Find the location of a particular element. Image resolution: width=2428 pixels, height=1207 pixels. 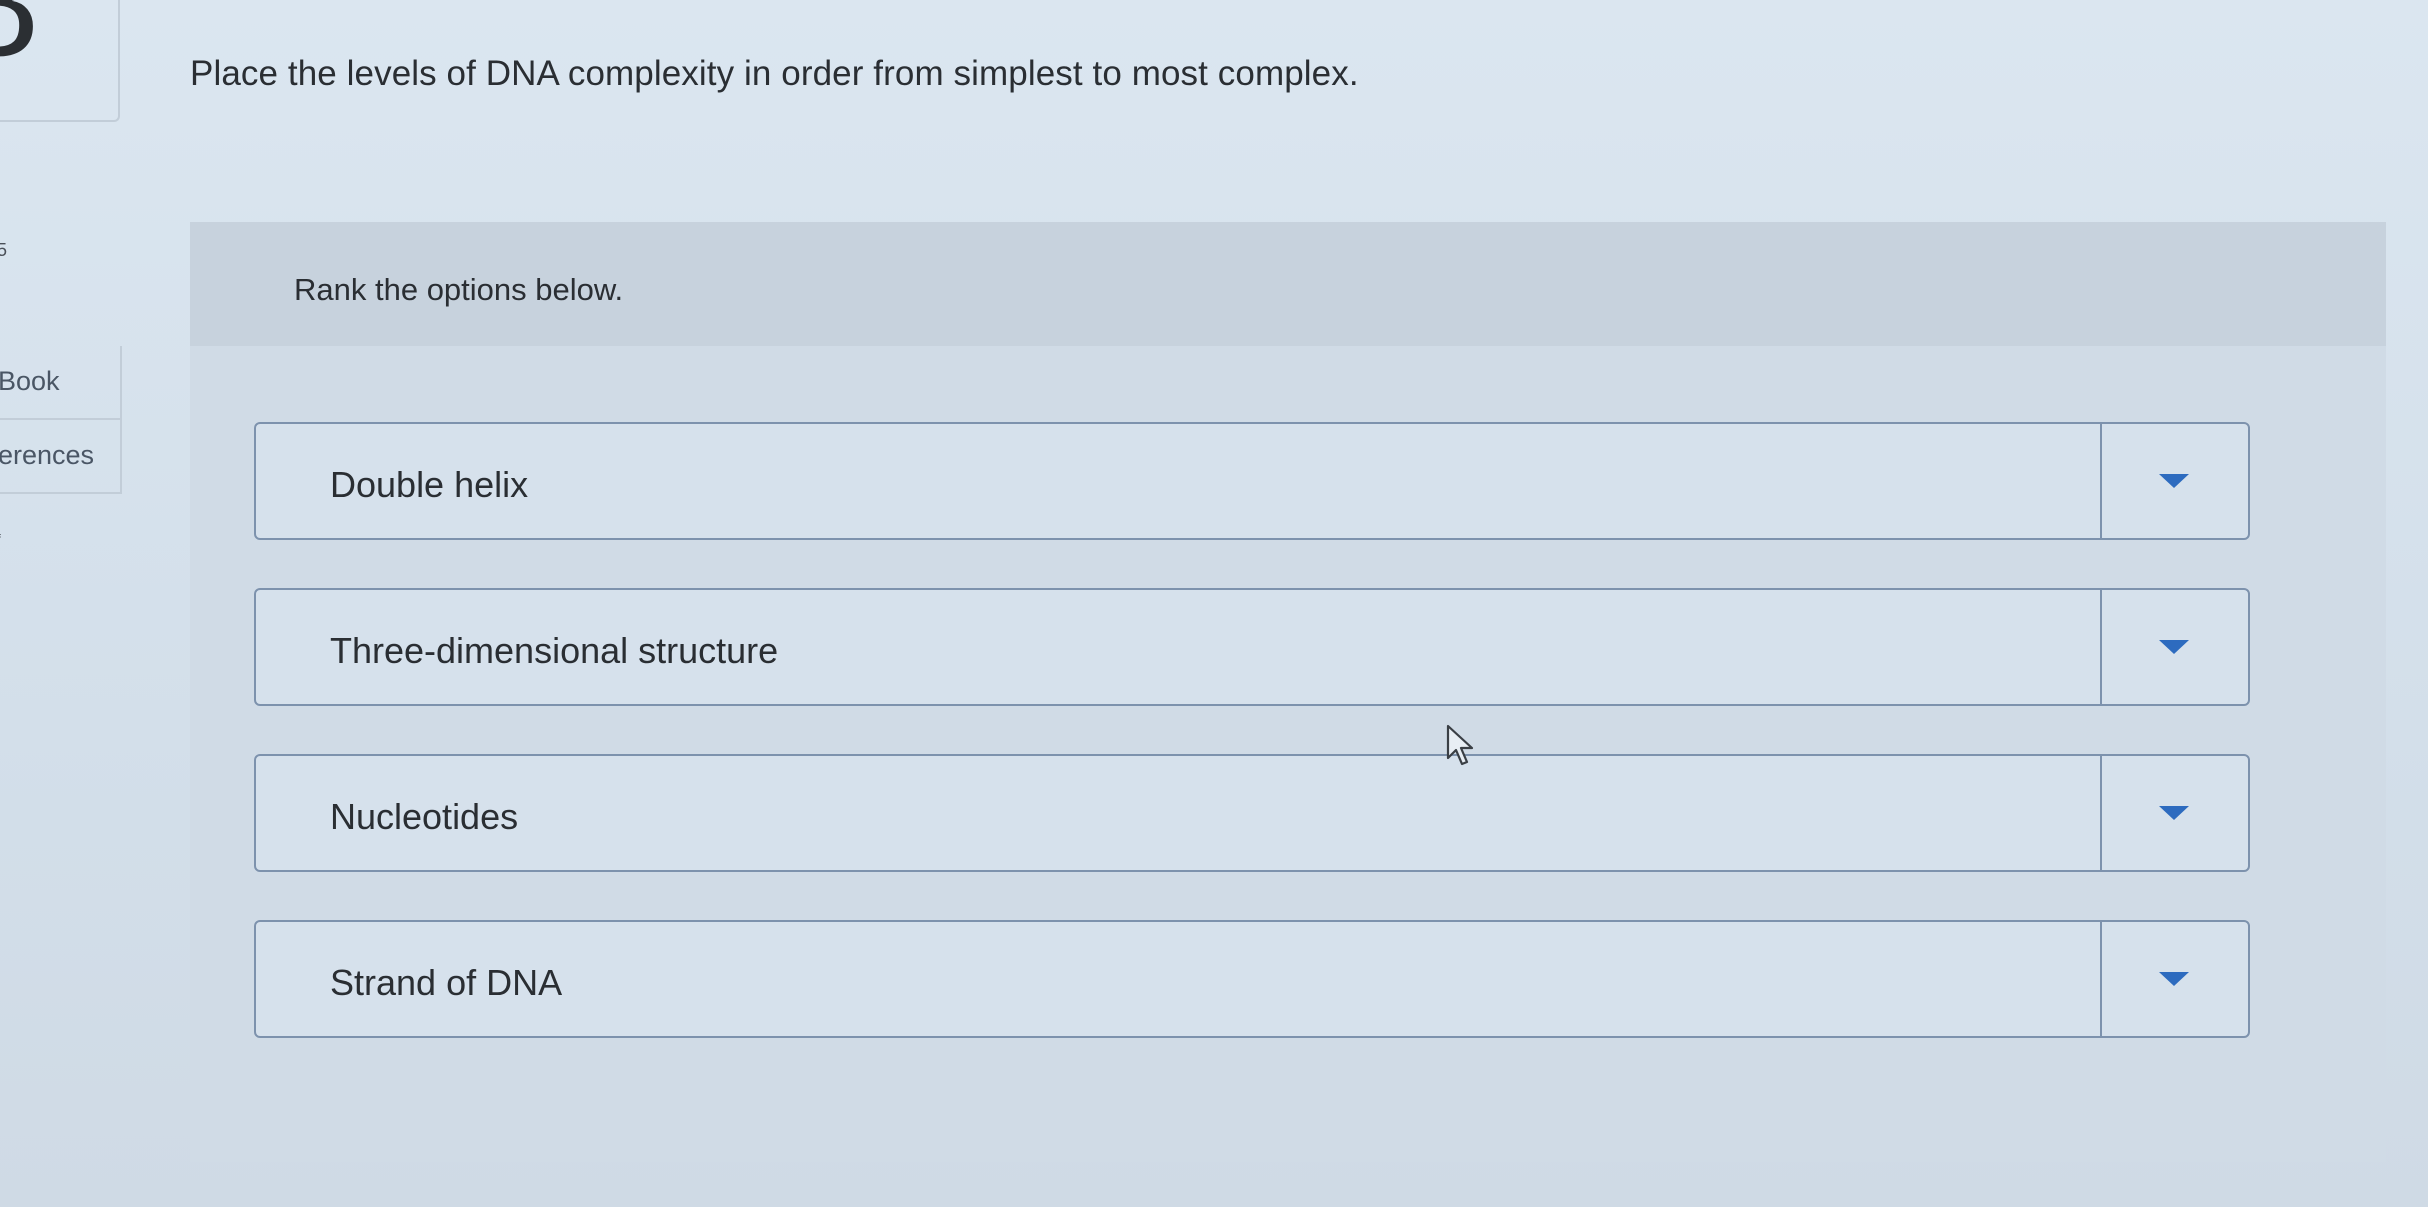

sidebar-fragment-top: 5 is located at coordinates (4, 250).